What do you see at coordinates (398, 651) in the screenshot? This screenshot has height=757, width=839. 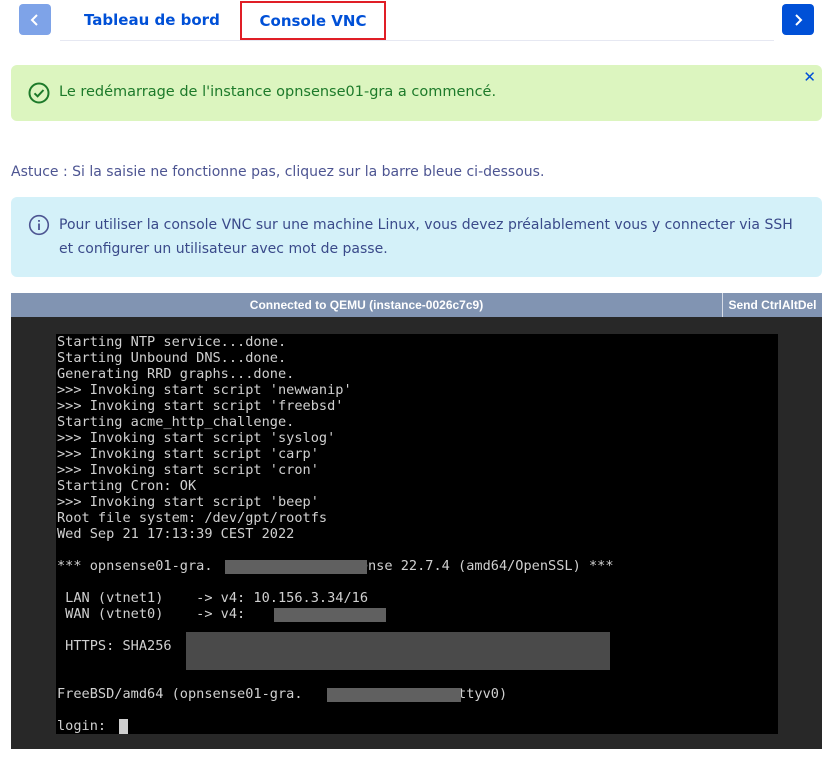 I see `redacted-sha256` at bounding box center [398, 651].